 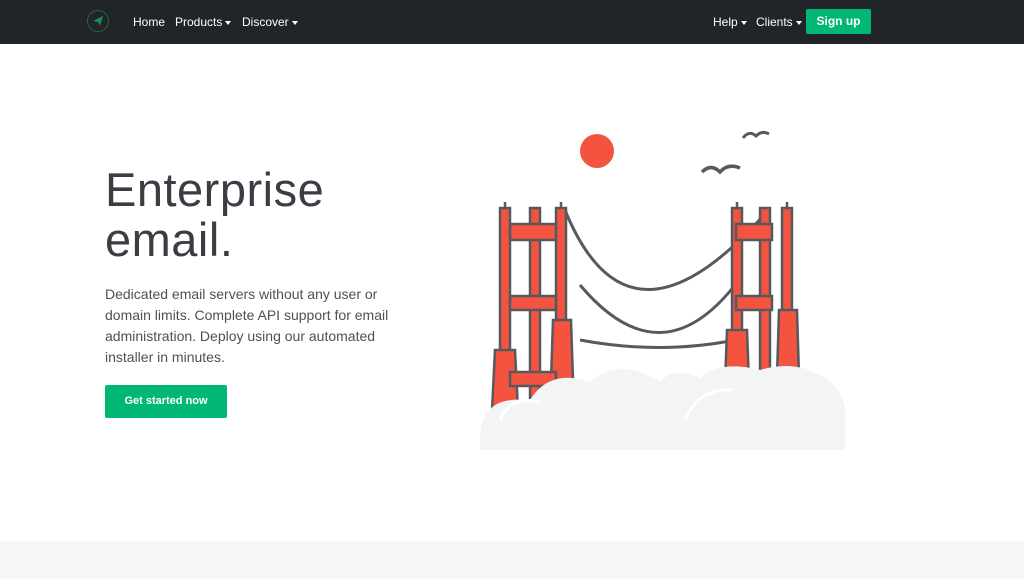 I want to click on bridge-deck, so click(x=657, y=343).